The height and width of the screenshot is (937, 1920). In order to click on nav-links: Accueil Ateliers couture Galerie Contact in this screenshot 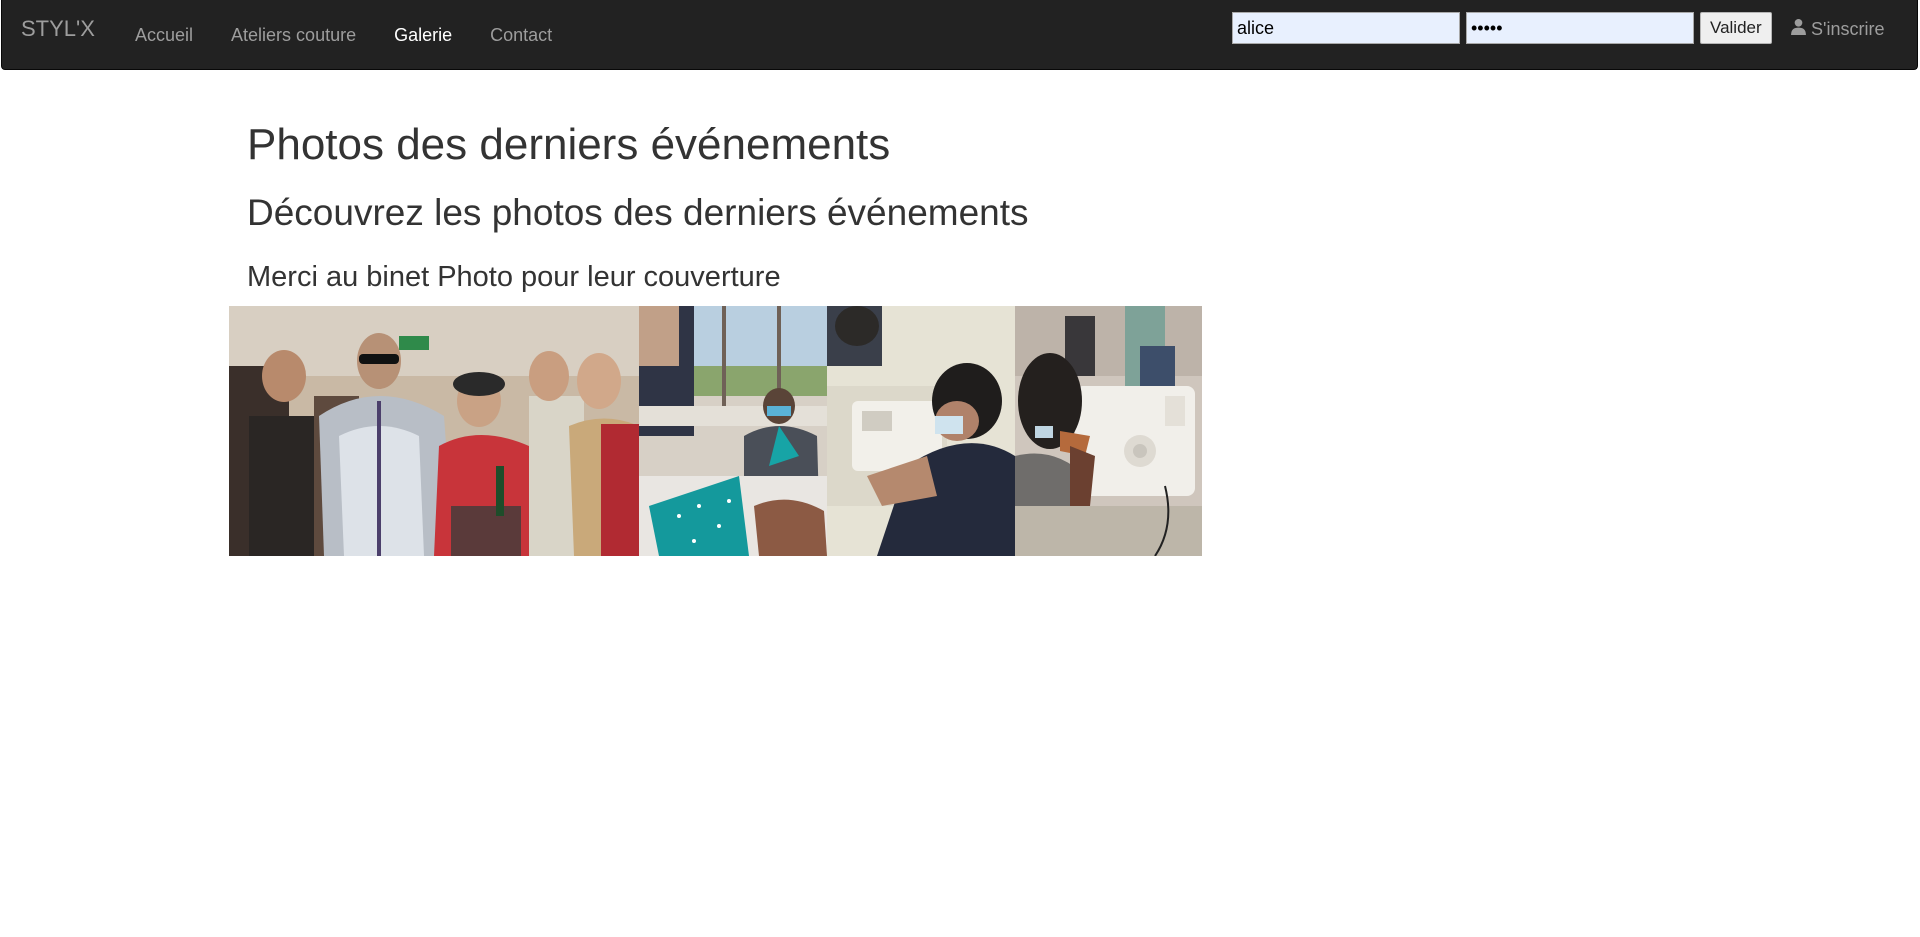, I will do `click(343, 35)`.